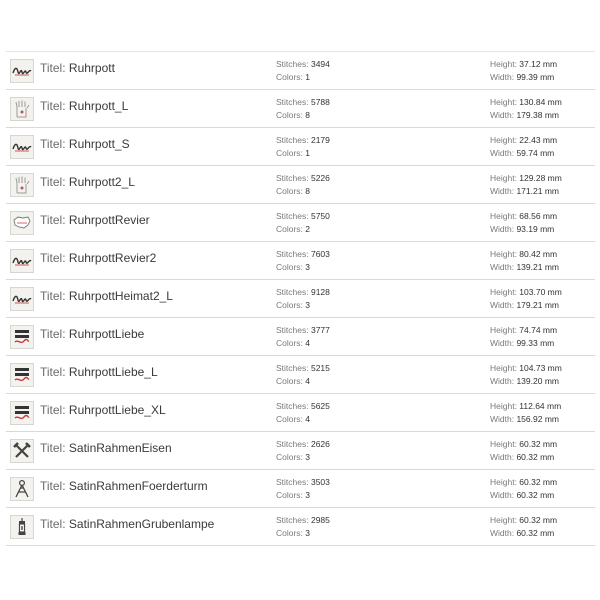  I want to click on text-logo-icon, so click(22, 413).